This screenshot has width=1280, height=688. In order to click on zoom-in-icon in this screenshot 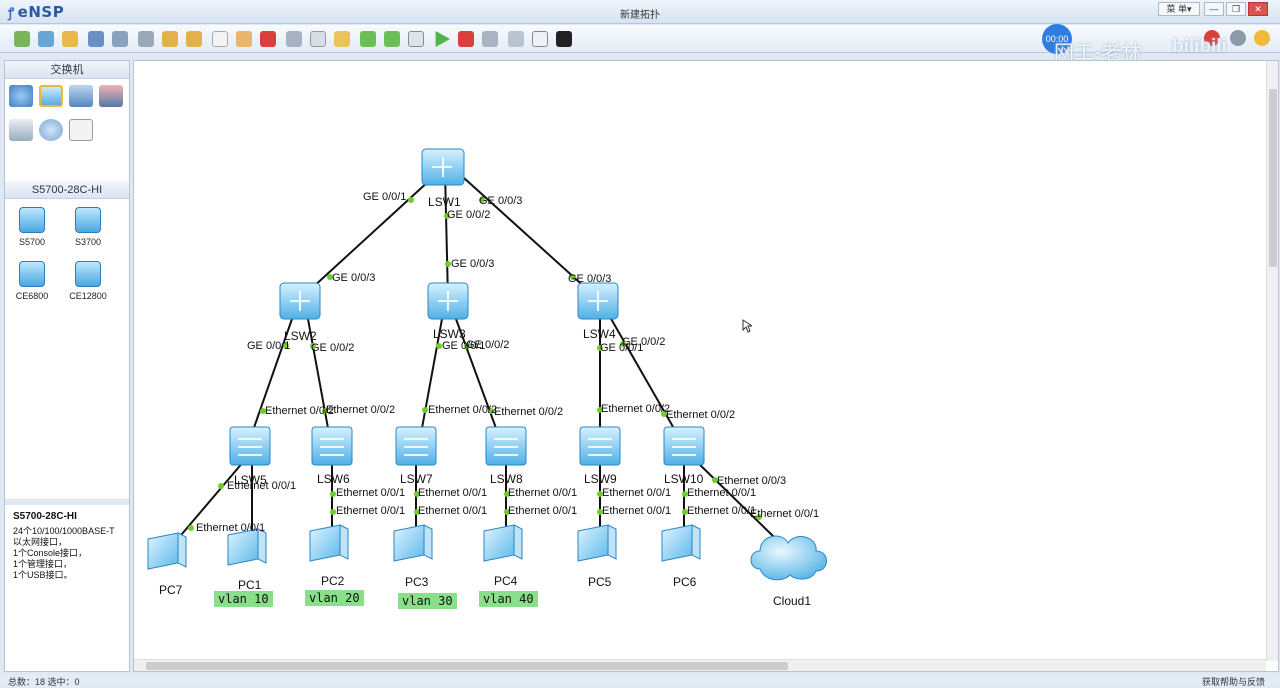, I will do `click(368, 39)`.